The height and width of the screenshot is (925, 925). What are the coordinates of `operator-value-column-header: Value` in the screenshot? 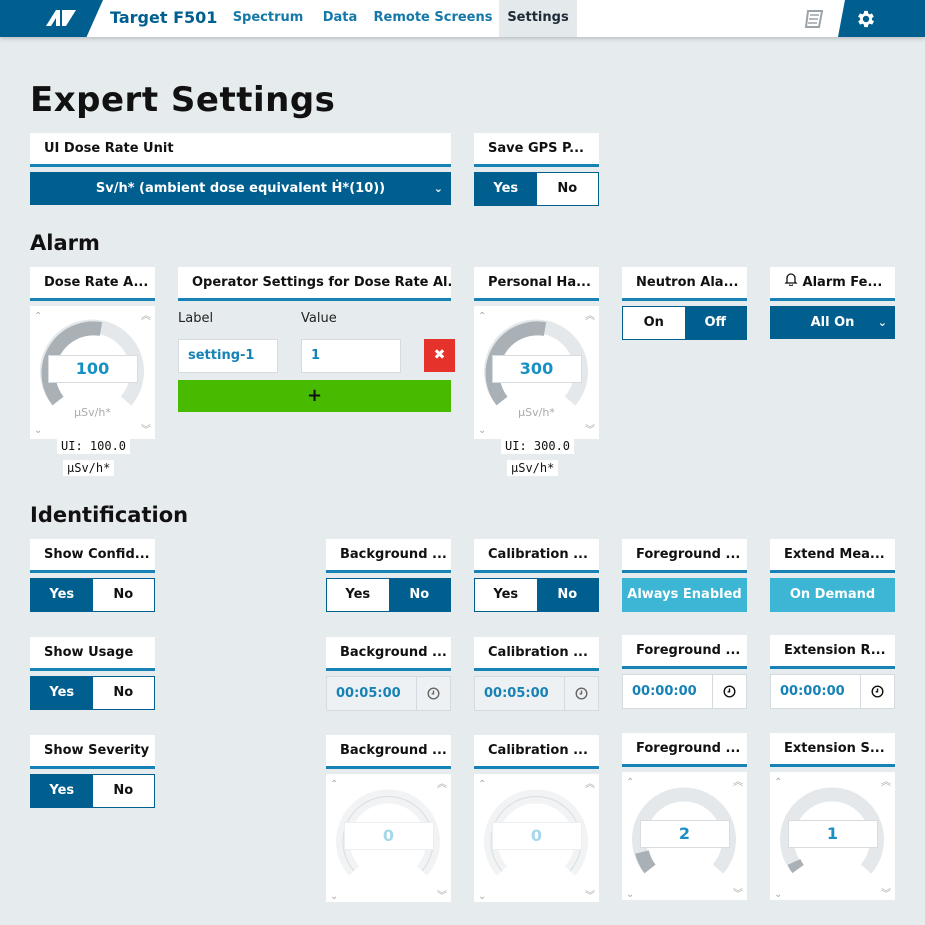 It's located at (319, 318).